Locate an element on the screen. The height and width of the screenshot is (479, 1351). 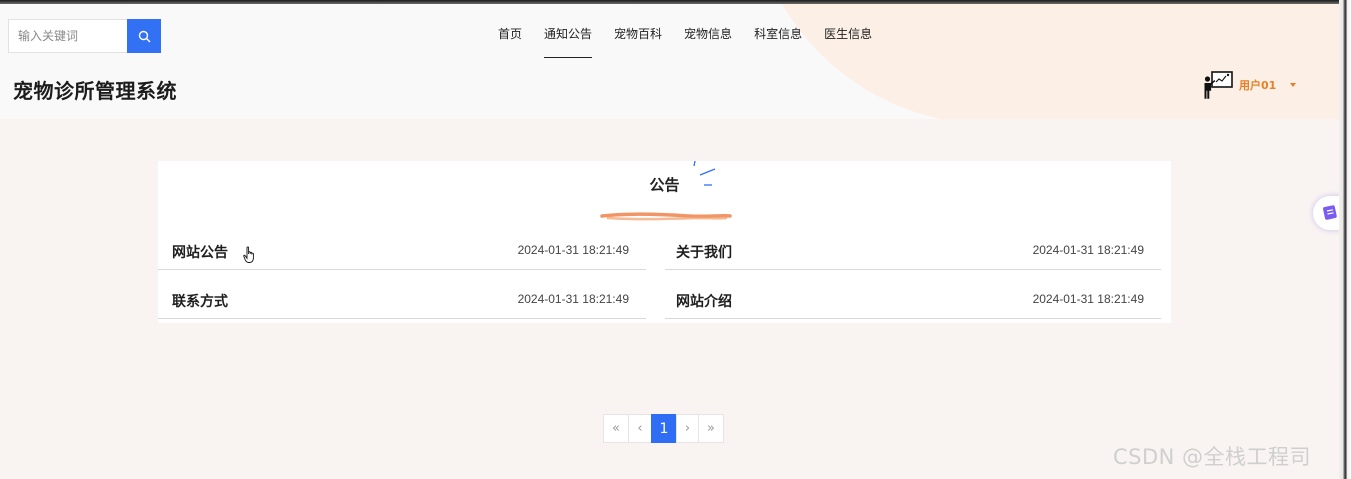
pagination: « ‹ 1 › » is located at coordinates (663, 428).